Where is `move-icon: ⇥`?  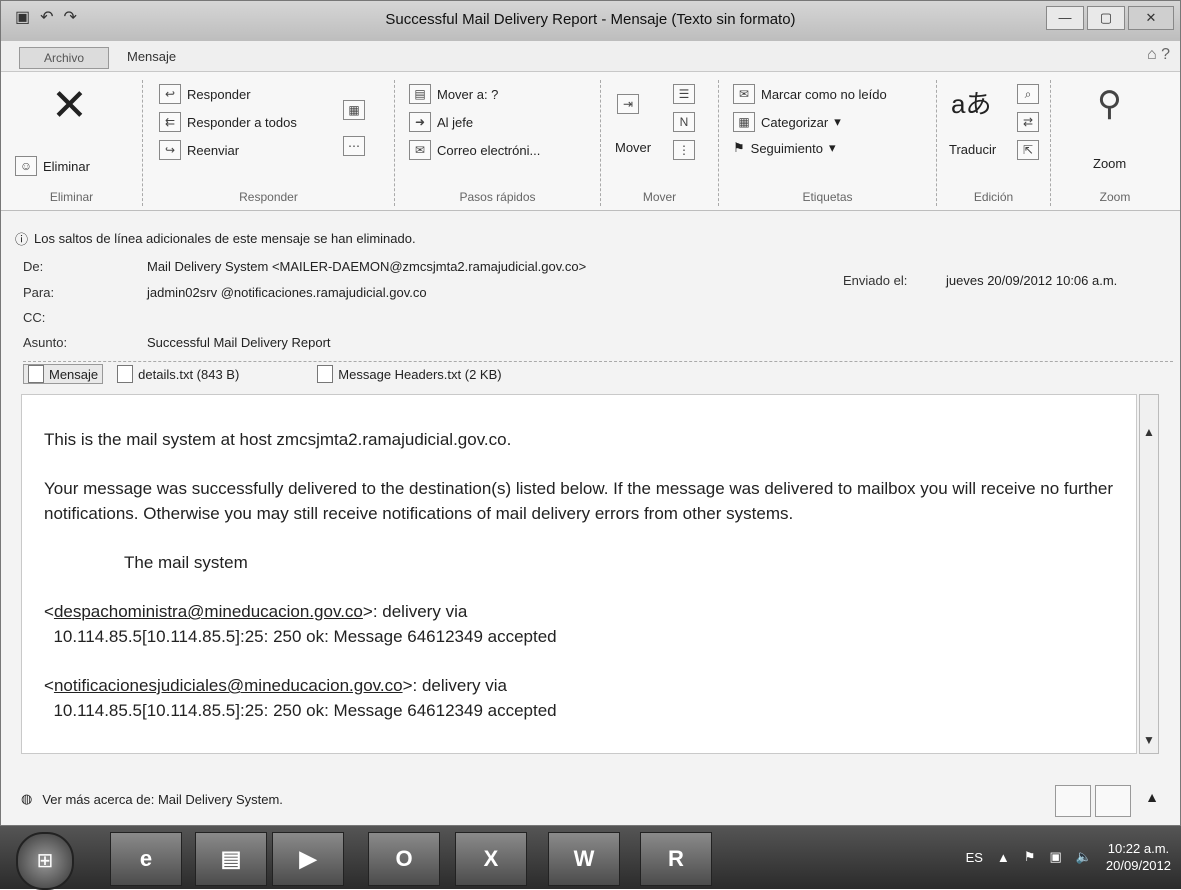
move-icon: ⇥ is located at coordinates (628, 104).